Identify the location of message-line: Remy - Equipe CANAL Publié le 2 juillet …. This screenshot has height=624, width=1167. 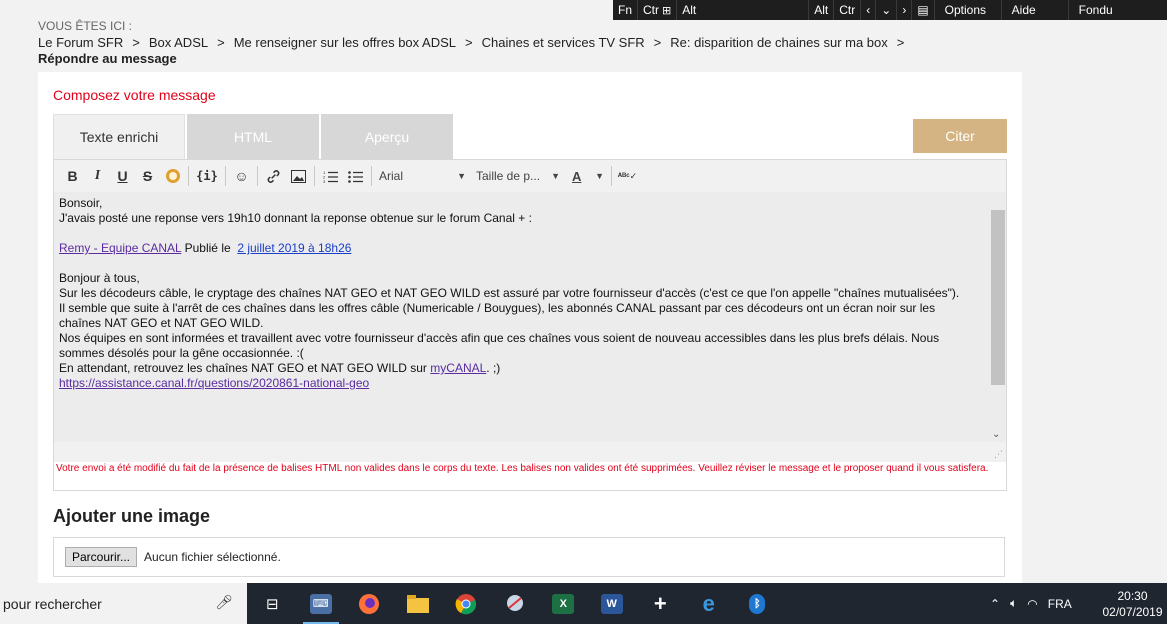
(205, 248).